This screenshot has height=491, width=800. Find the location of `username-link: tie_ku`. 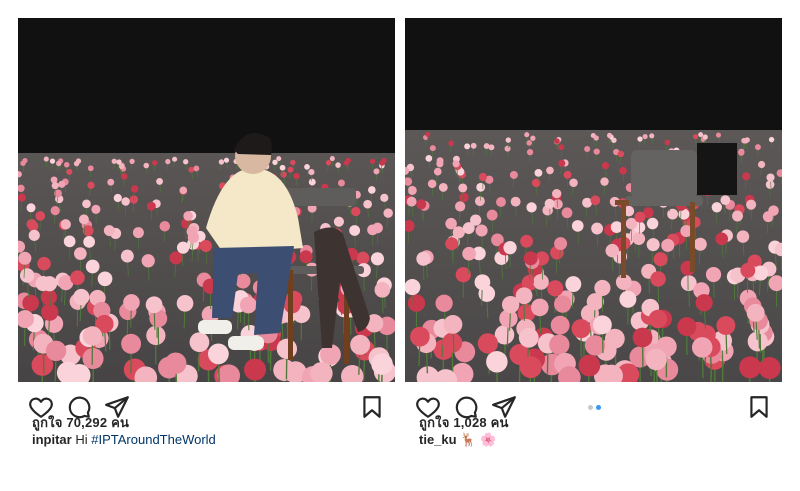

username-link: tie_ku is located at coordinates (438, 439).